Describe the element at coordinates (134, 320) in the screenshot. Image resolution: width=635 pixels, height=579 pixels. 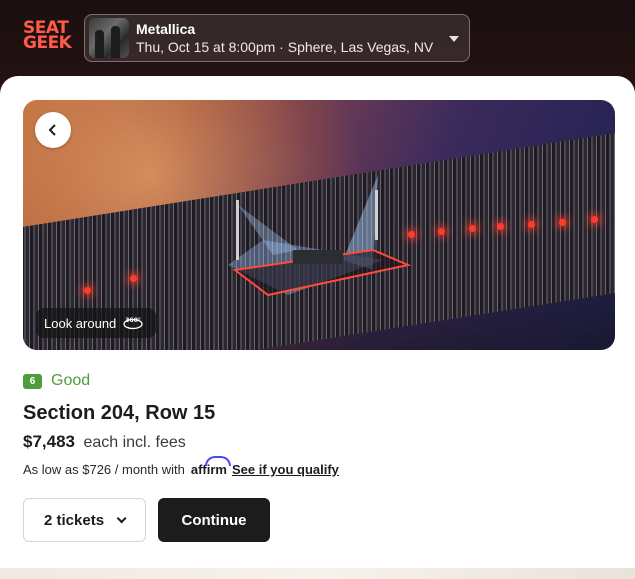
I see `view-360-text: 360°` at that location.